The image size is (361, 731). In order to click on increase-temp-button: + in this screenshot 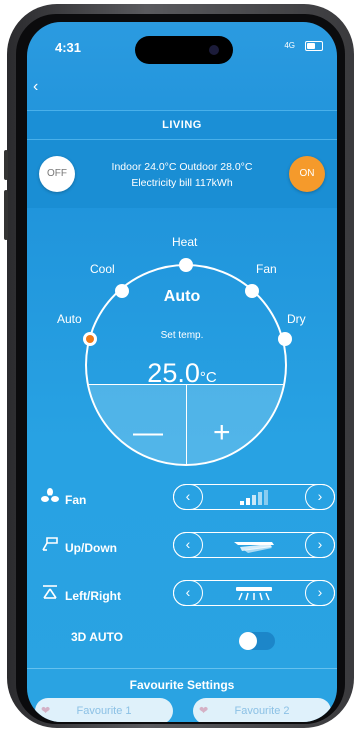, I will do `click(222, 433)`.